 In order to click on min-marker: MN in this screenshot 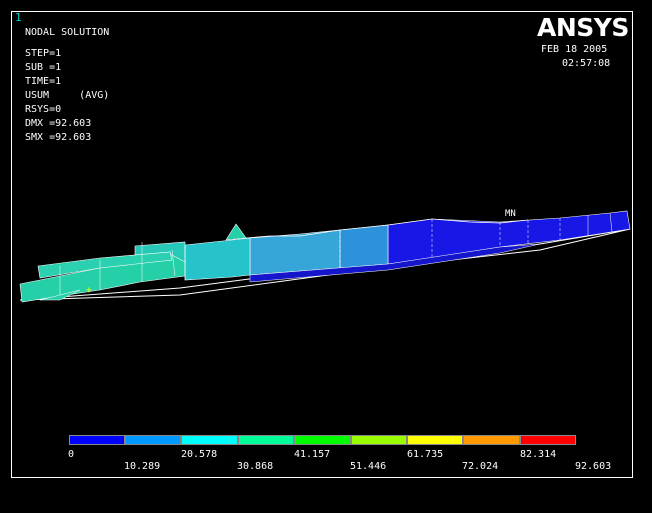, I will do `click(510, 214)`.